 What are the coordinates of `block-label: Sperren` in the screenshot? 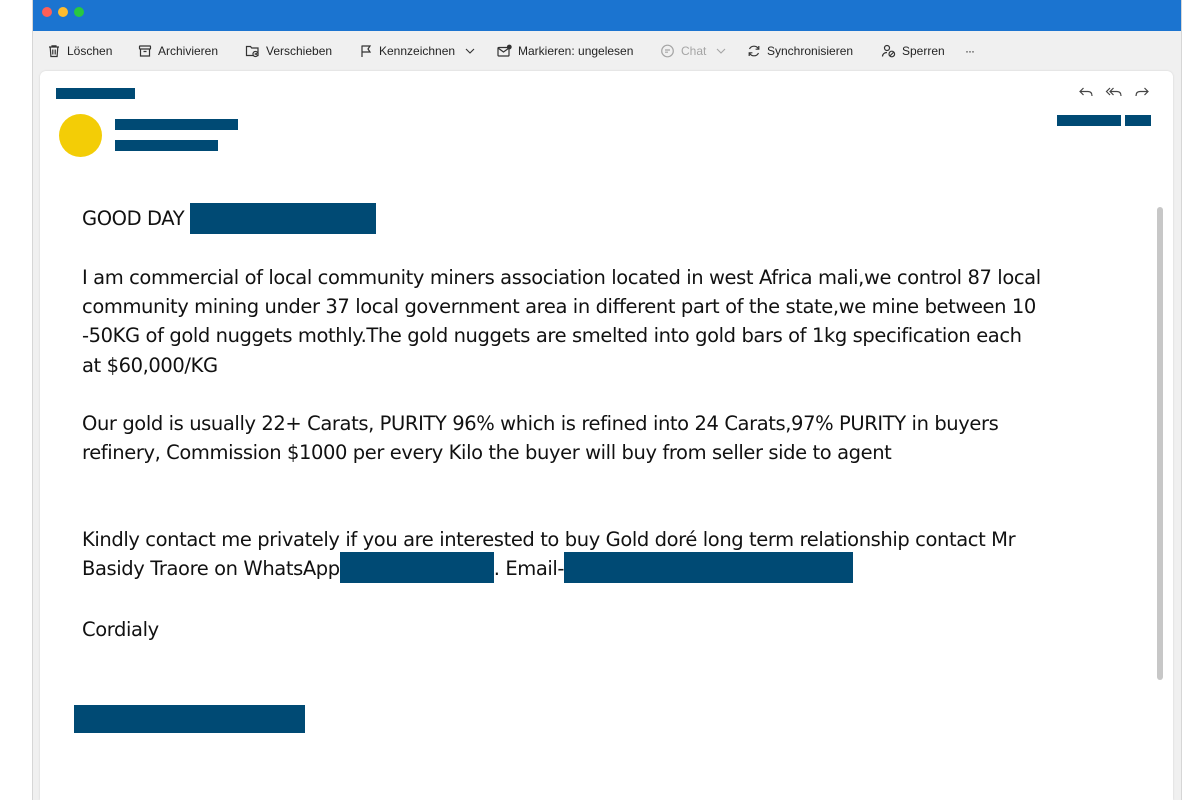 It's located at (923, 51).